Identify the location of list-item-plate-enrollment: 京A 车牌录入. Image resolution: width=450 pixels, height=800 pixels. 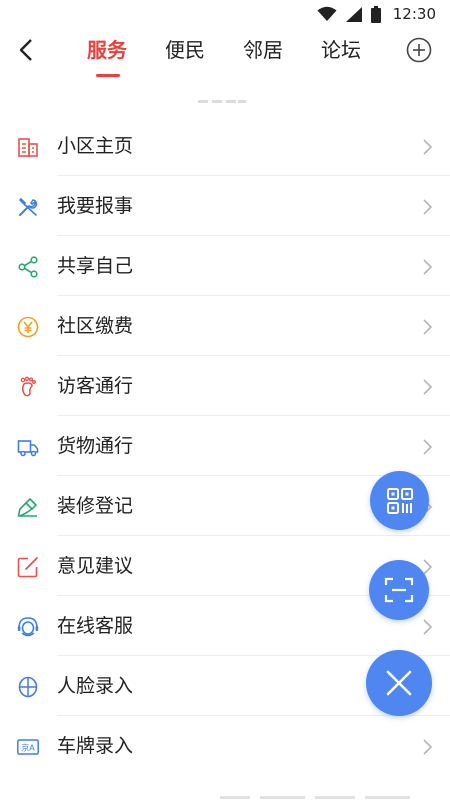
(225, 746).